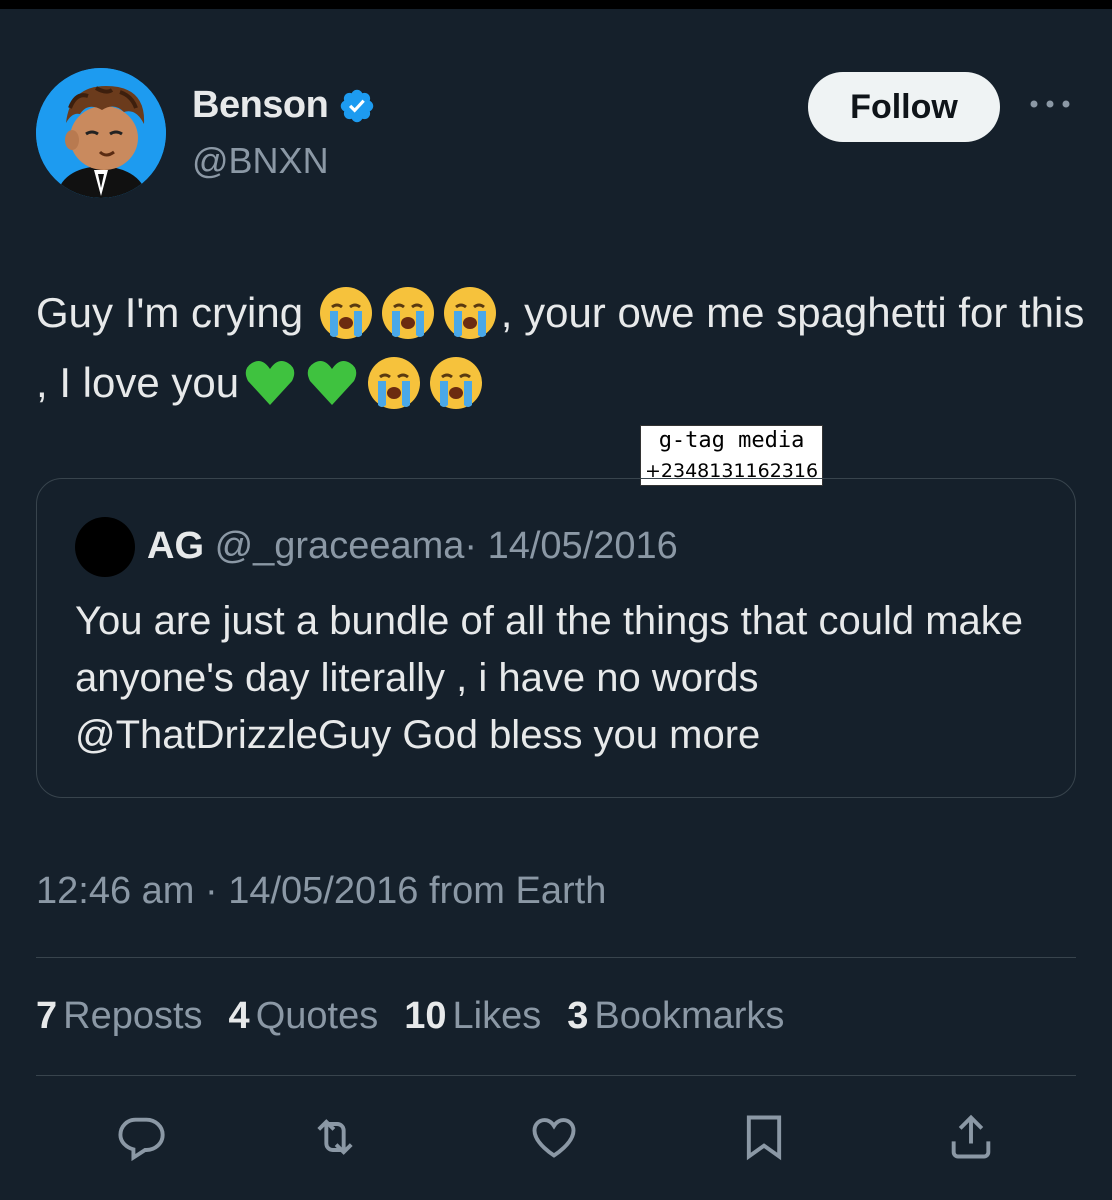 The width and height of the screenshot is (1112, 1200). I want to click on bookmark-button, so click(764, 1137).